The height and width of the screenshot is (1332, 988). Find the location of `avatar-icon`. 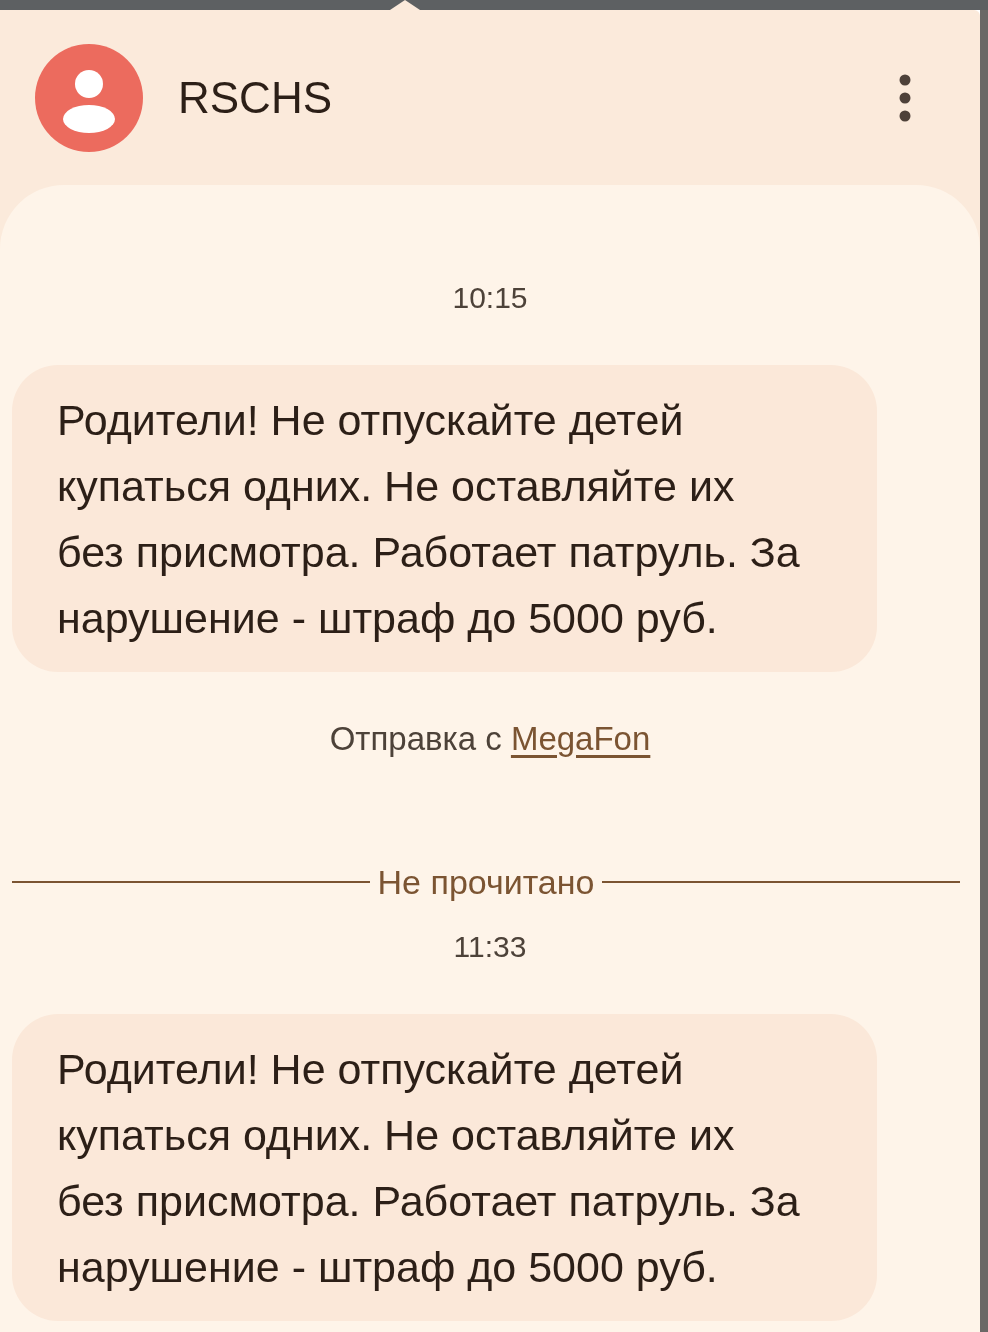

avatar-icon is located at coordinates (89, 98).